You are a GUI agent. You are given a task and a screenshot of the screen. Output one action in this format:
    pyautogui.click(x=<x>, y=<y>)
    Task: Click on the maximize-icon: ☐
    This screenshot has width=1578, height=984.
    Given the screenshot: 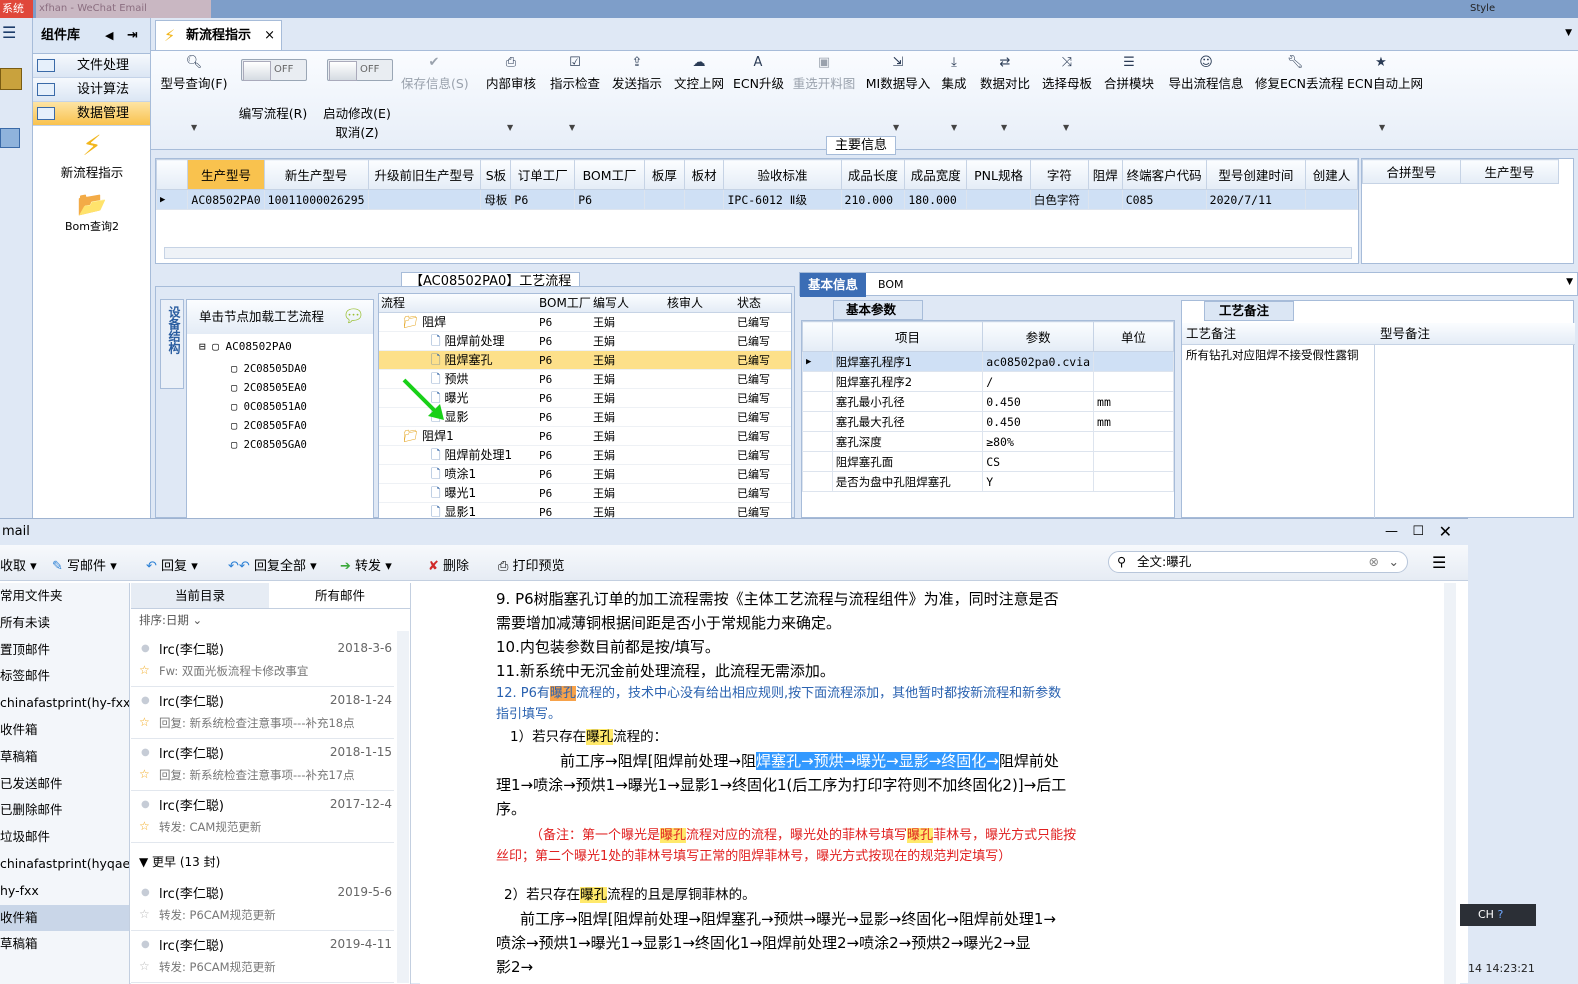 What is the action you would take?
    pyautogui.click(x=1418, y=532)
    